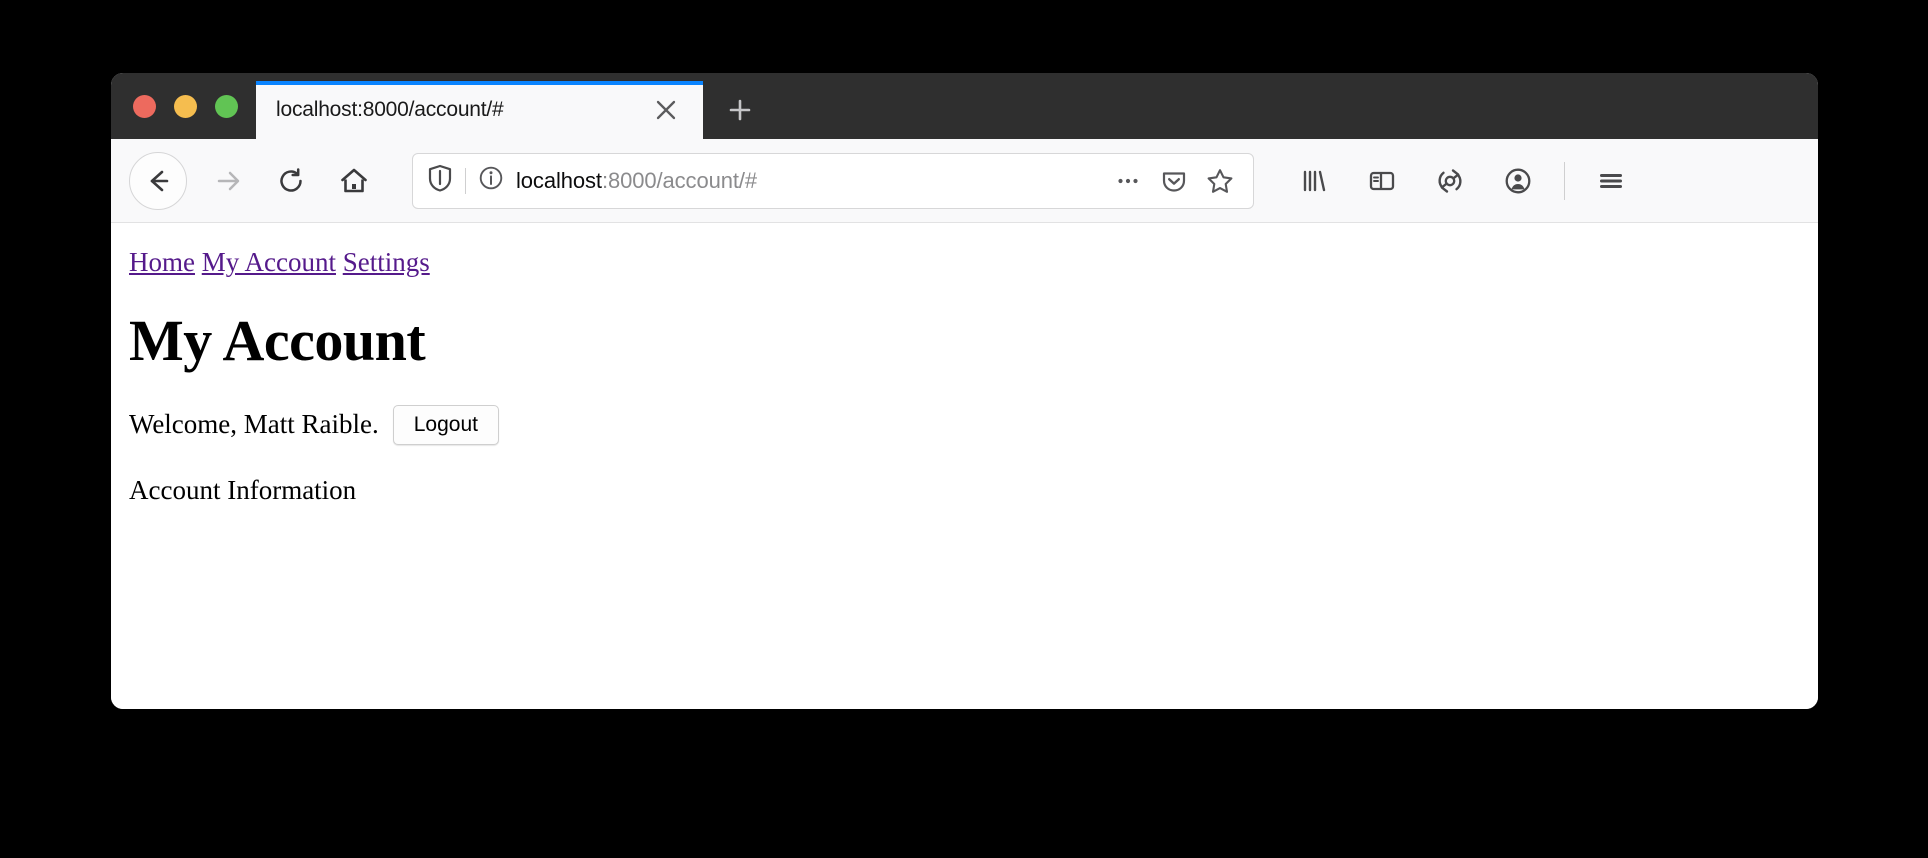 This screenshot has height=858, width=1928. What do you see at coordinates (679, 180) in the screenshot?
I see `url-path: :8000/account/#` at bounding box center [679, 180].